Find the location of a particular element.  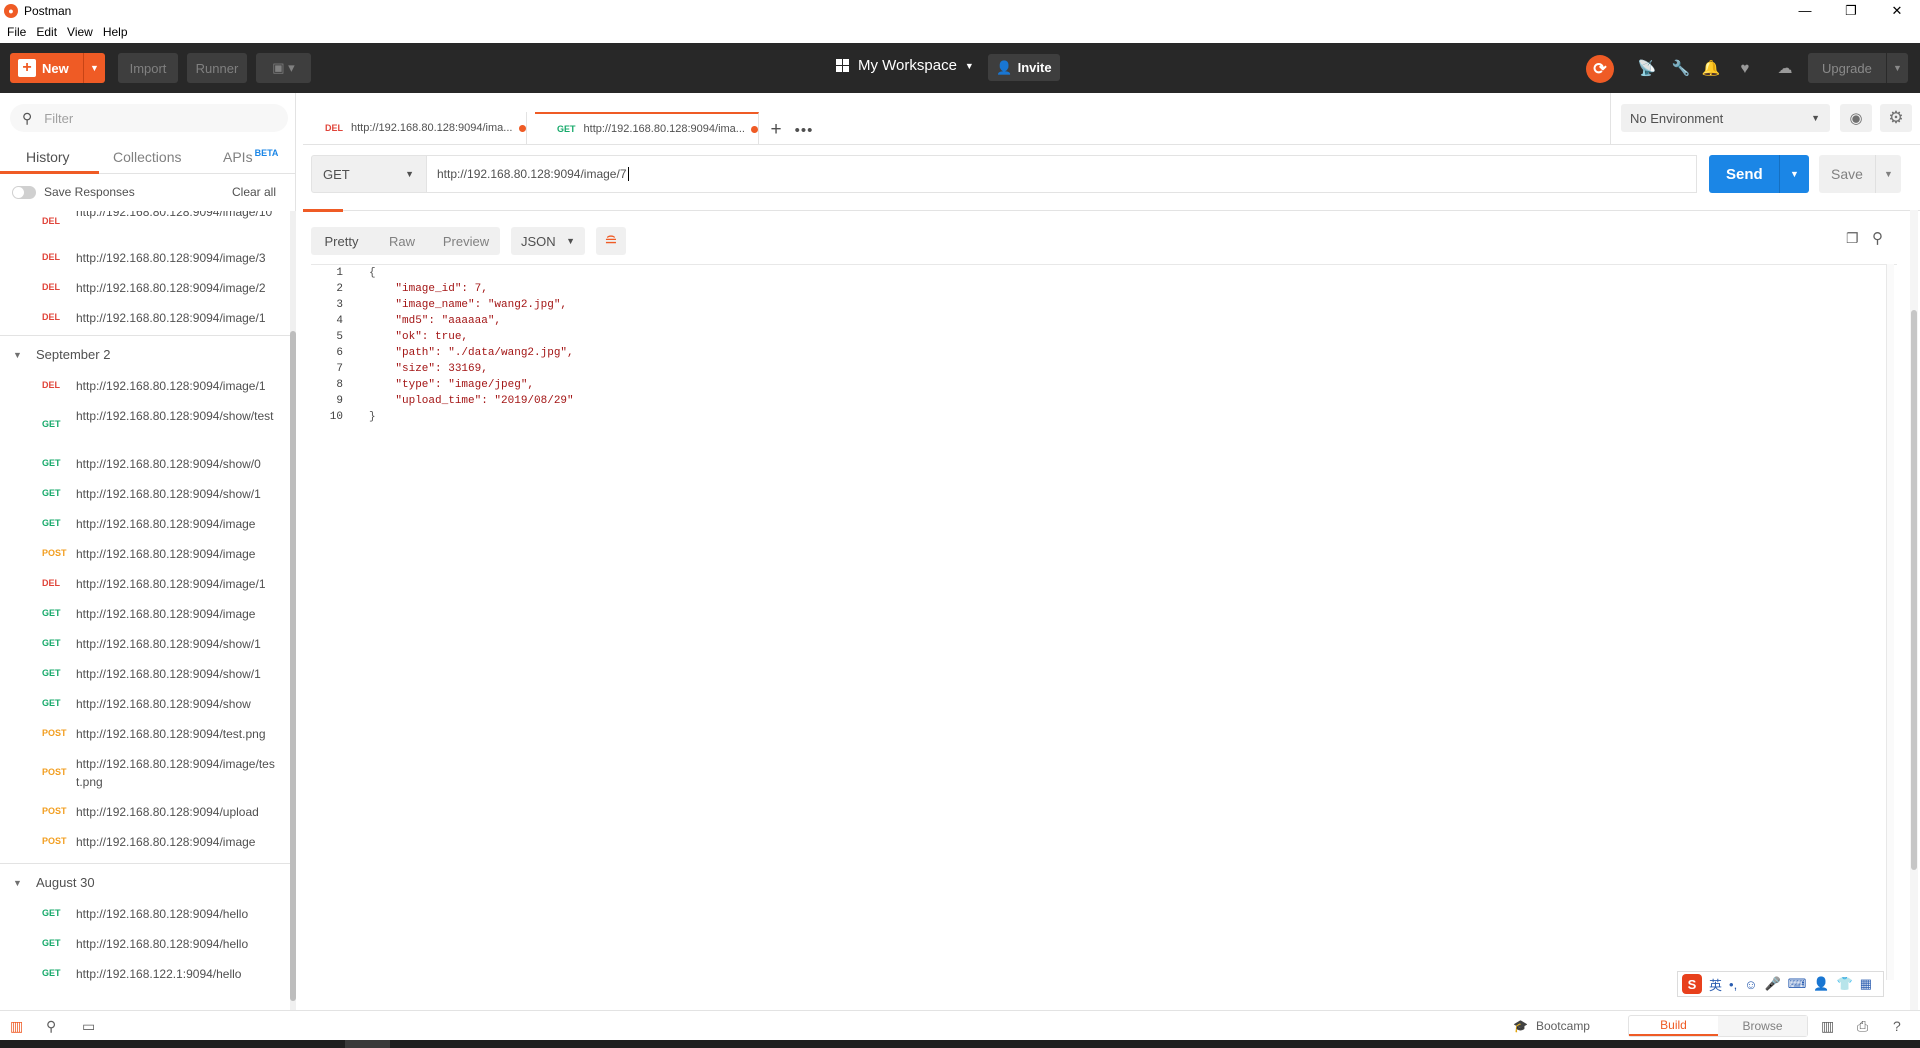

import-button: Import is located at coordinates (148, 68).